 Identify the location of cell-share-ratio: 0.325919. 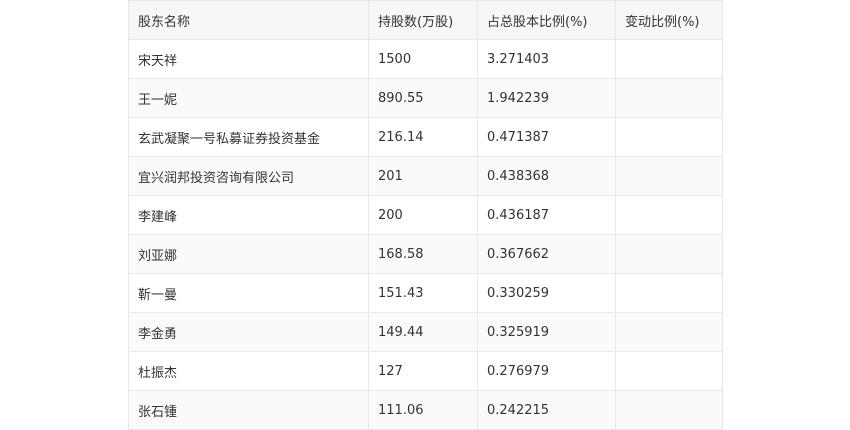
(546, 332).